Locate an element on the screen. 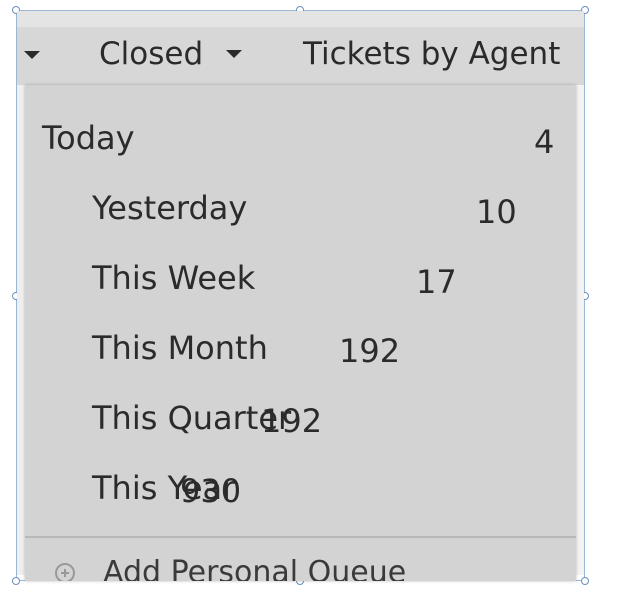 The image size is (642, 594). menu-tickets-by-agent: Tickets by Agent is located at coordinates (431, 54).